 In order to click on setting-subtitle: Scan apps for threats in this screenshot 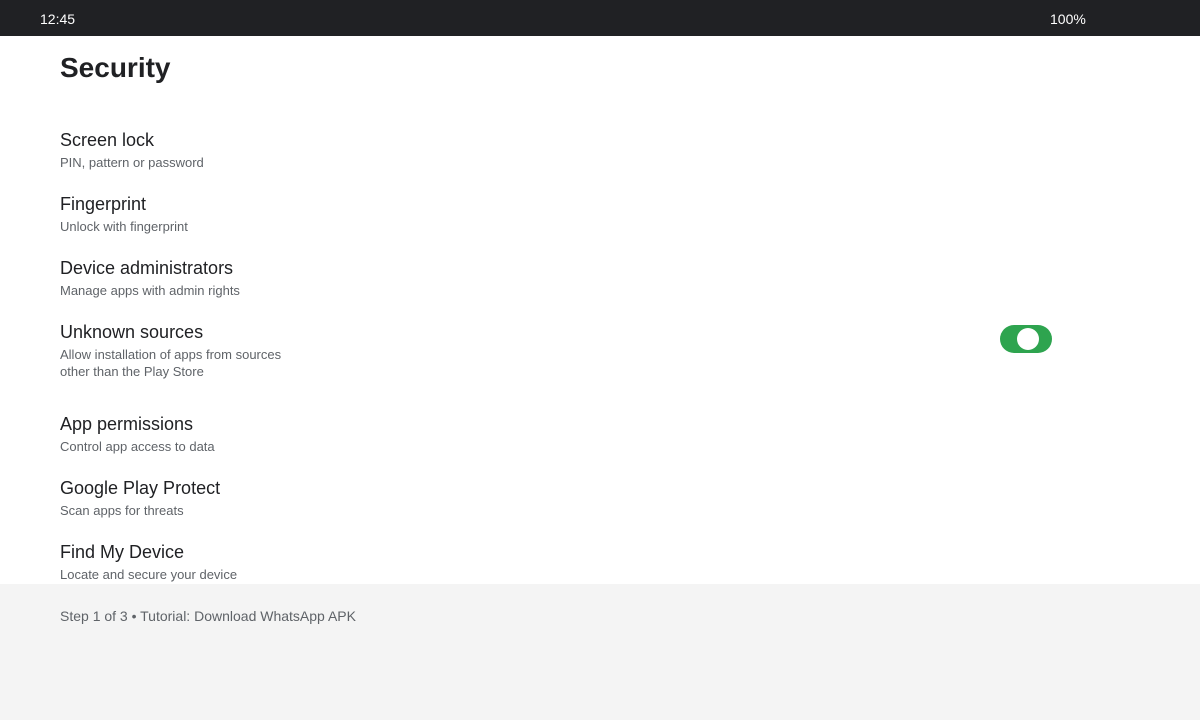, I will do `click(122, 510)`.